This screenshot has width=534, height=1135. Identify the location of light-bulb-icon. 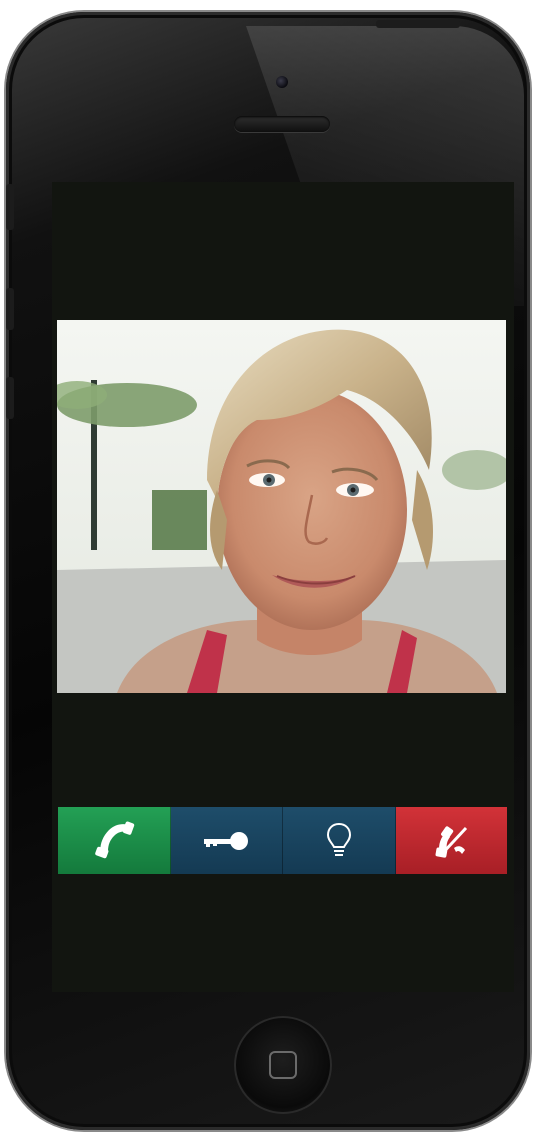
(338, 839).